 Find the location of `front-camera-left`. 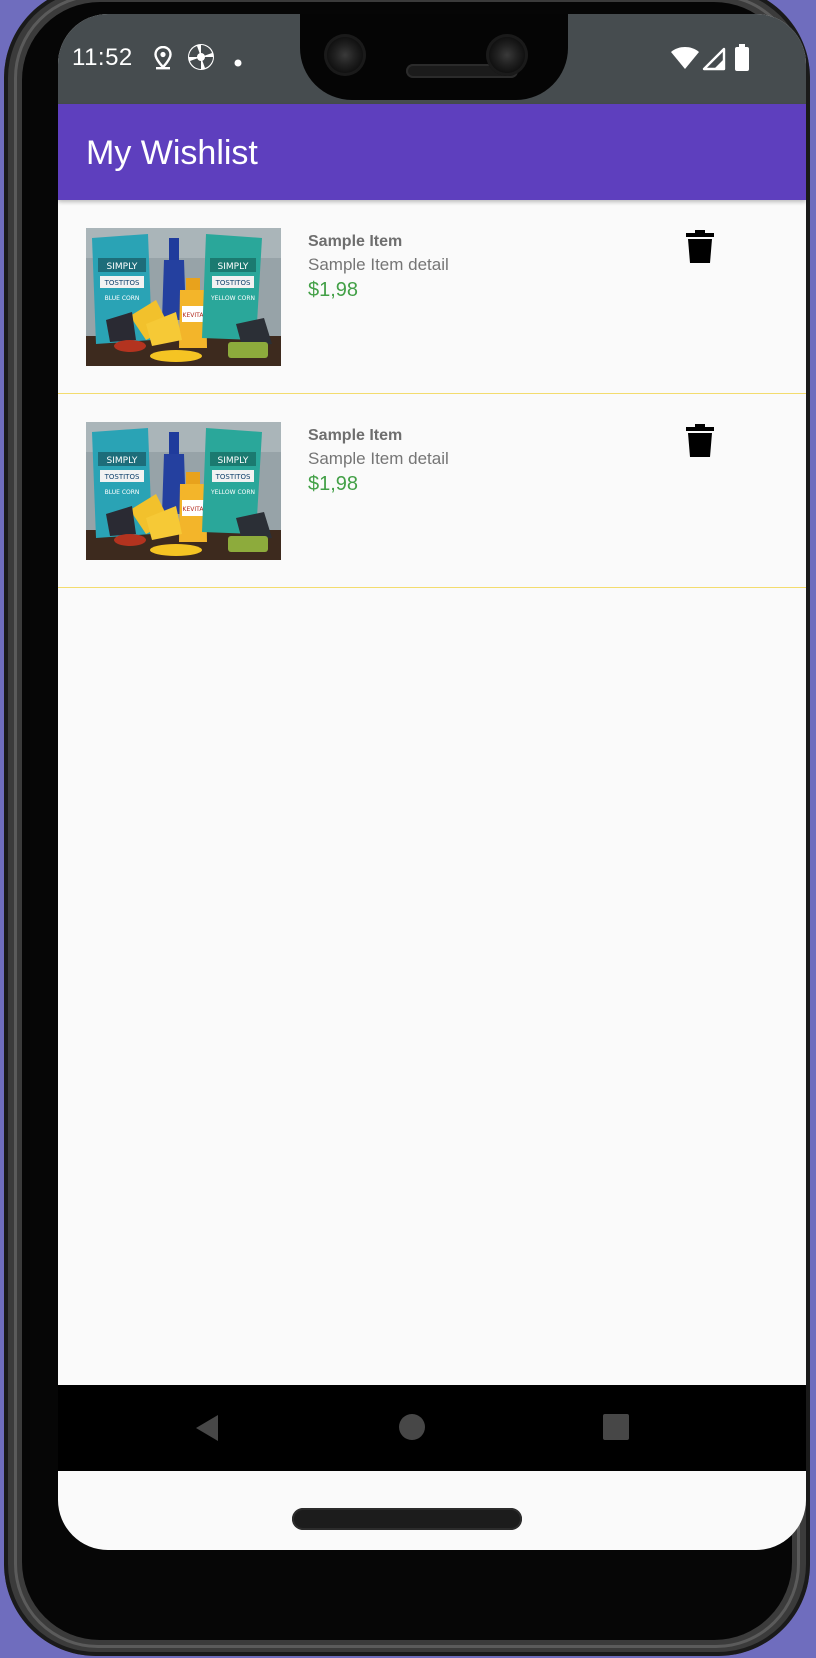

front-camera-left is located at coordinates (345, 55).